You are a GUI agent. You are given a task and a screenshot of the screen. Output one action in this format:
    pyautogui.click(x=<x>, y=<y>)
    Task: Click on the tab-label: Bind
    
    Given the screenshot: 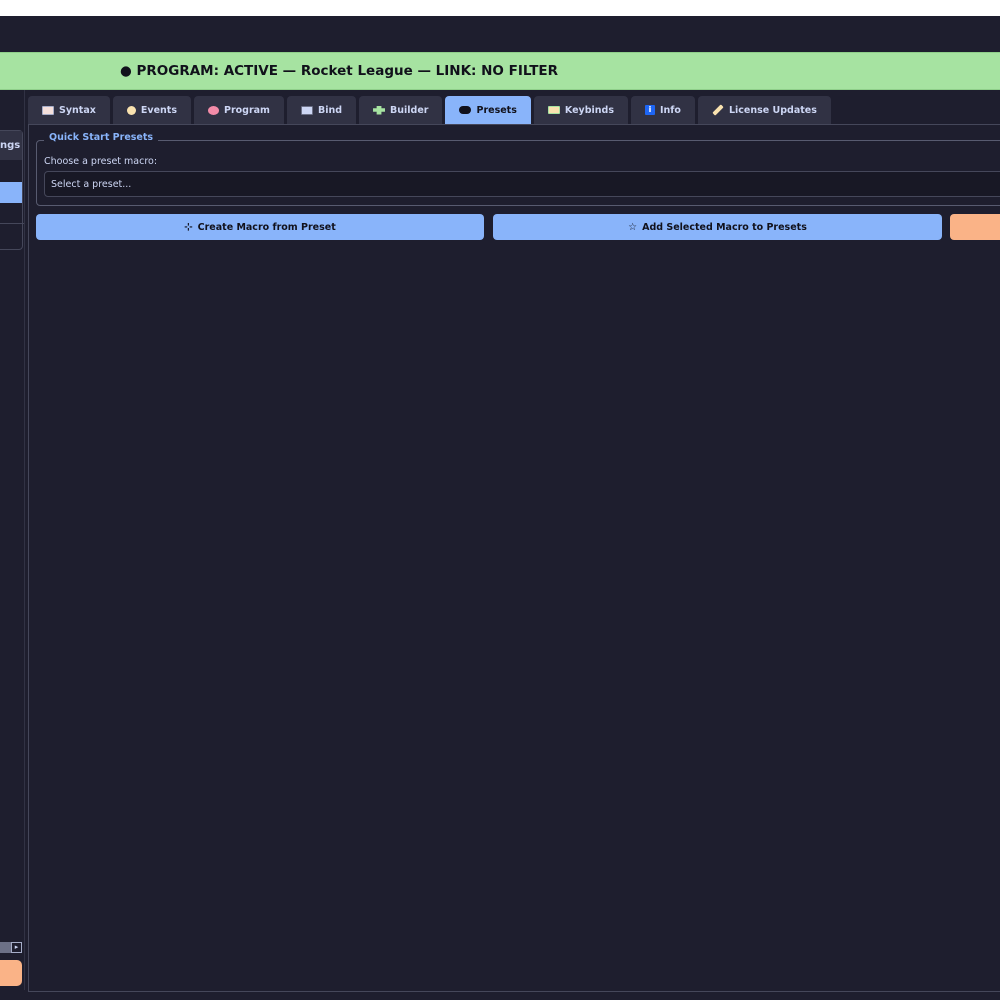 What is the action you would take?
    pyautogui.click(x=330, y=110)
    